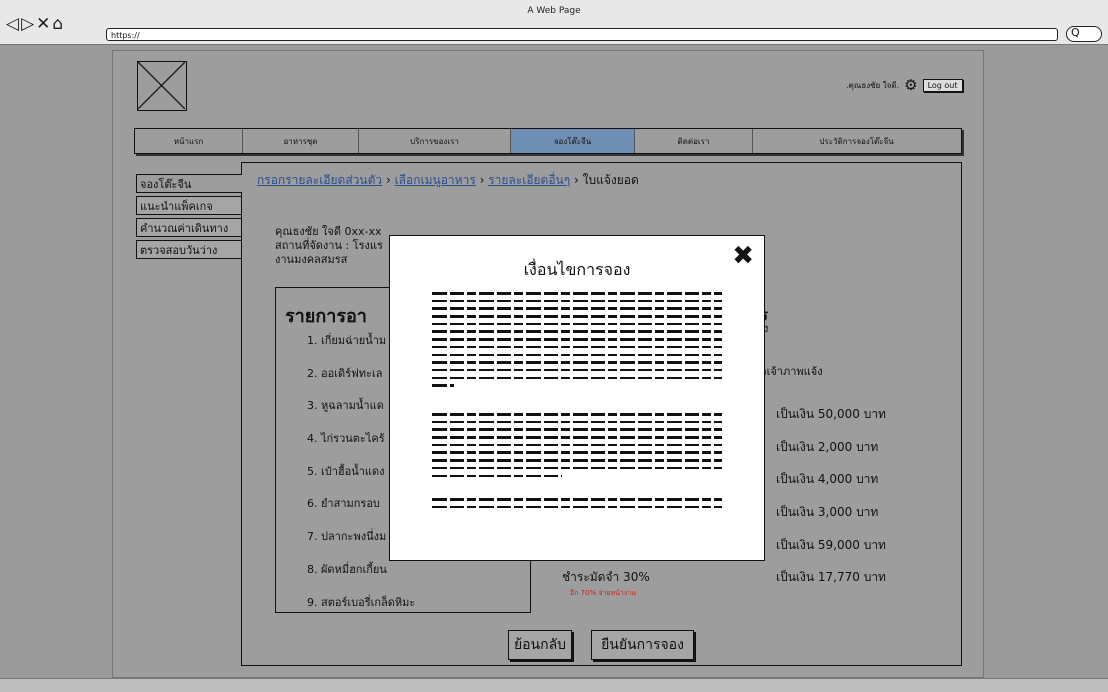  Describe the element at coordinates (319, 180) in the screenshot. I see `breadcrumb-step-personal: กรอกรายละเอียดส่วนตัว` at that location.